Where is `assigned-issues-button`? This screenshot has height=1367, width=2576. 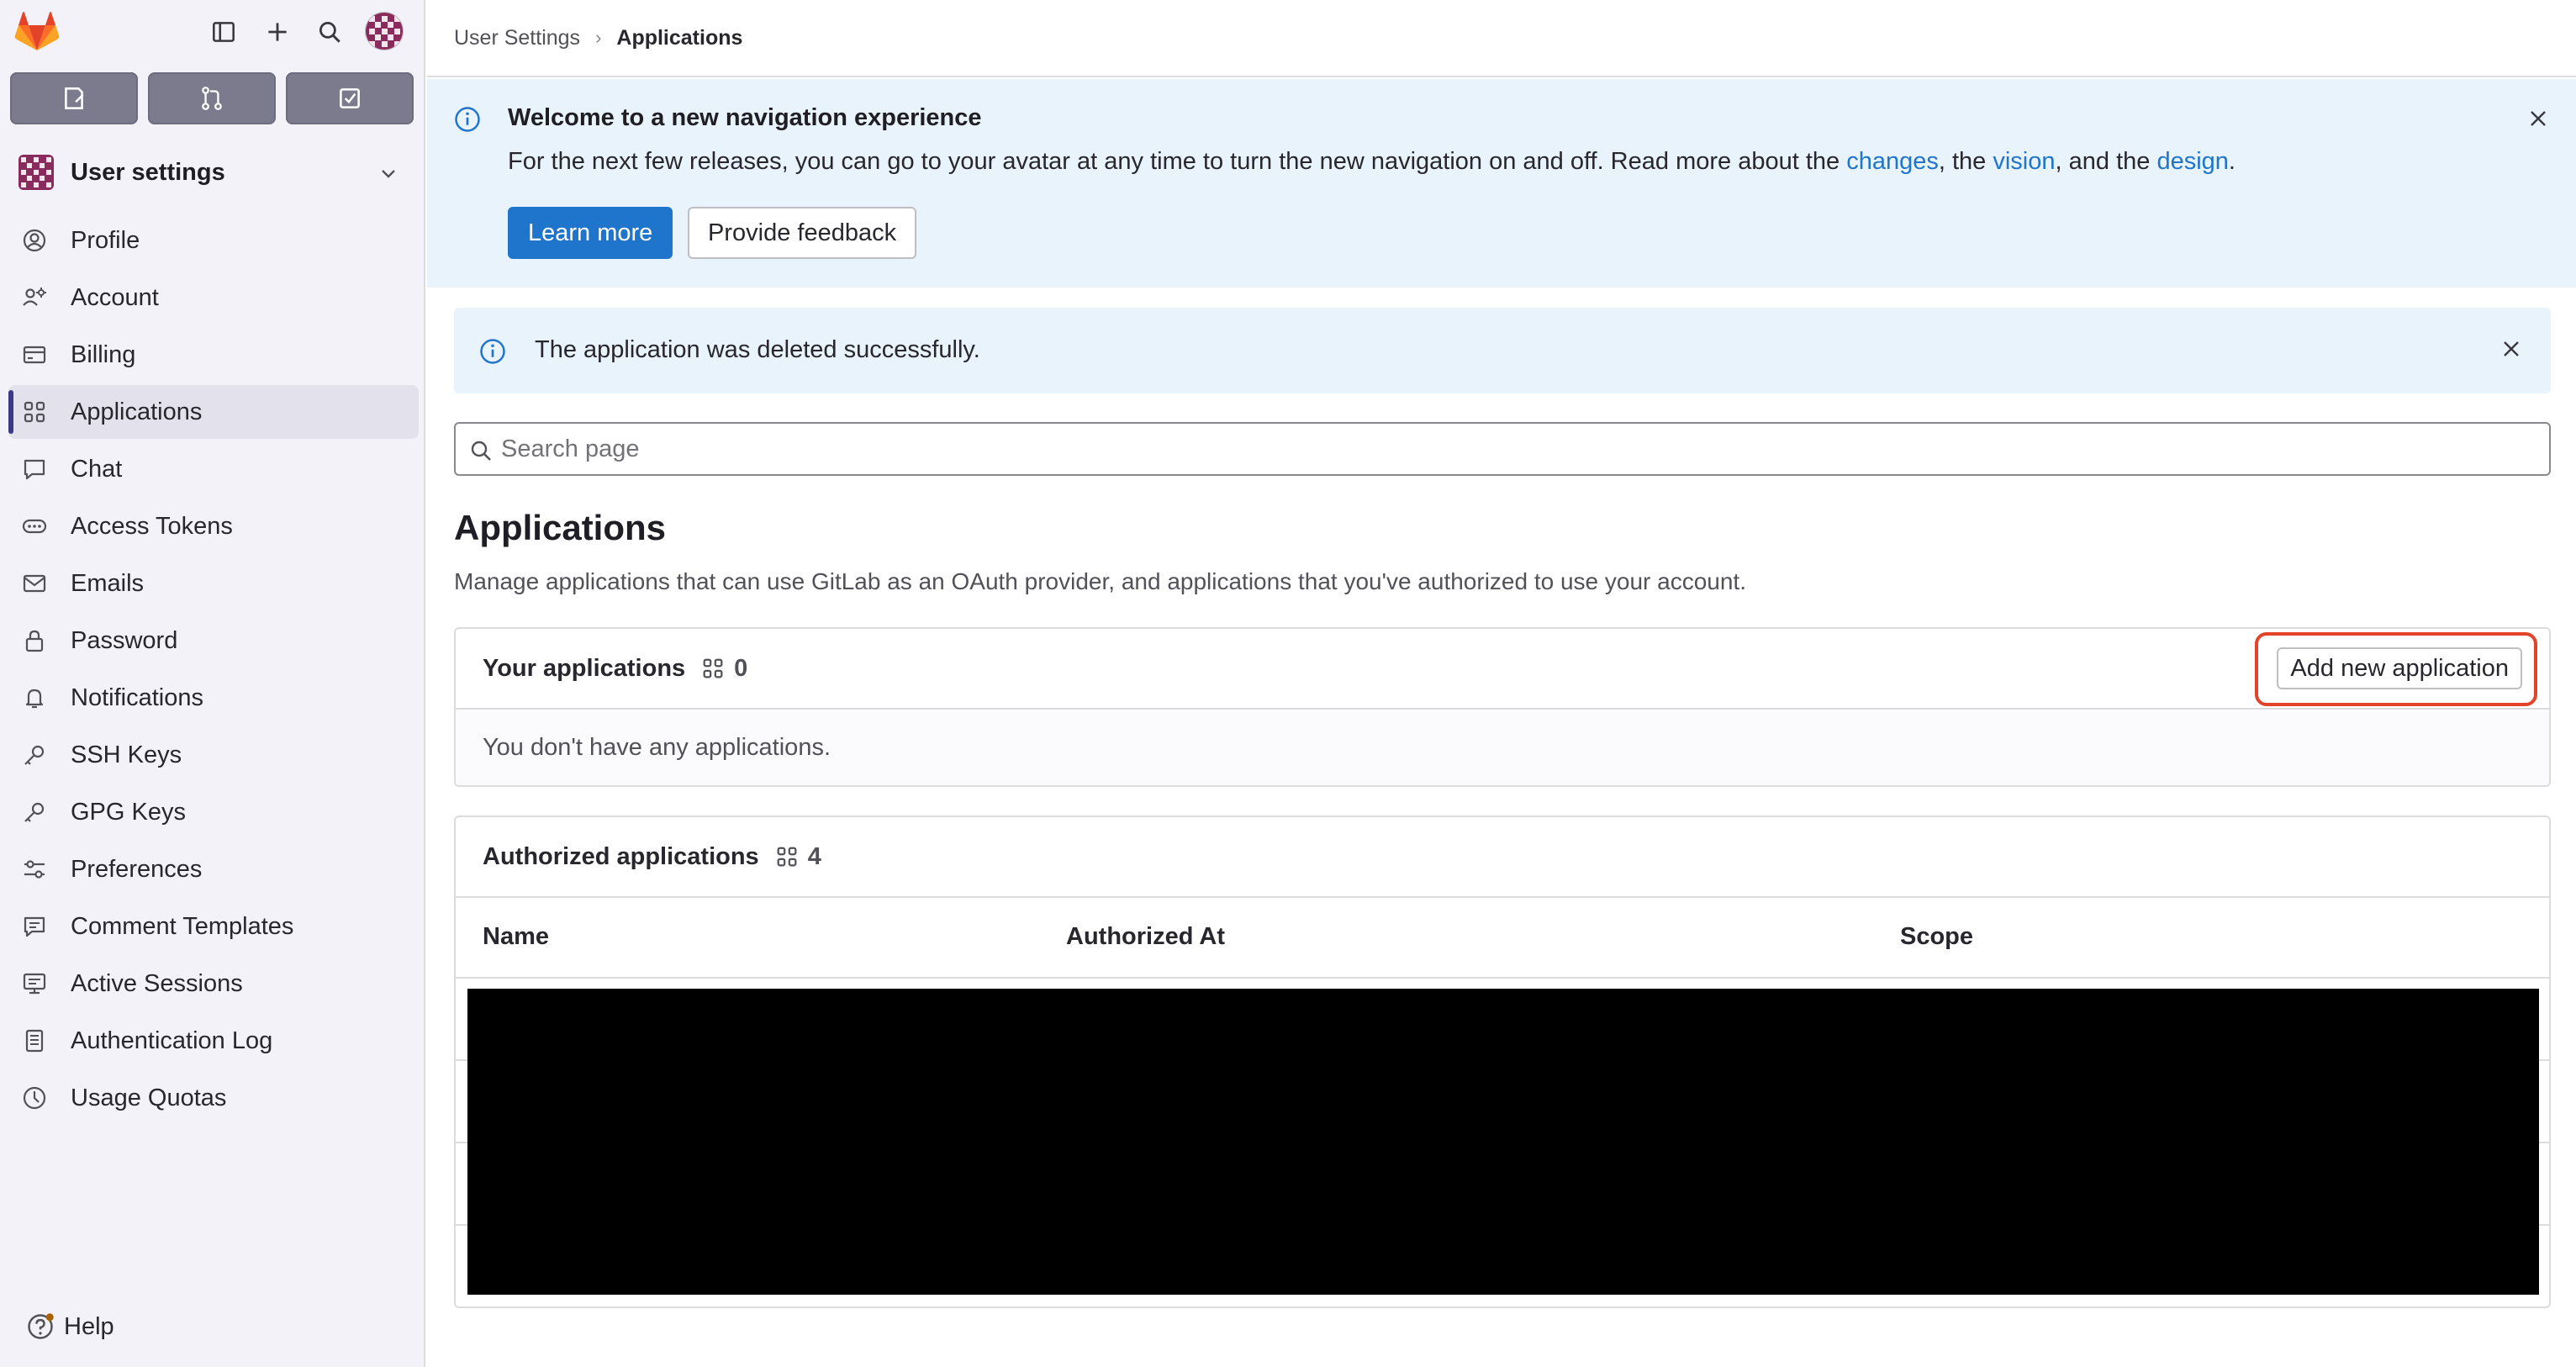
assigned-issues-button is located at coordinates (74, 98).